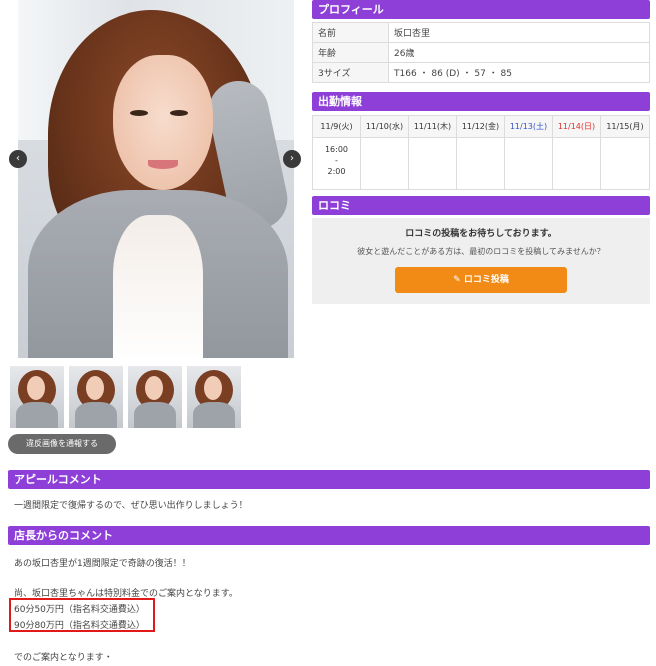 The height and width of the screenshot is (666, 656). What do you see at coordinates (350, 52) in the screenshot?
I see `profile-key: 年齢` at bounding box center [350, 52].